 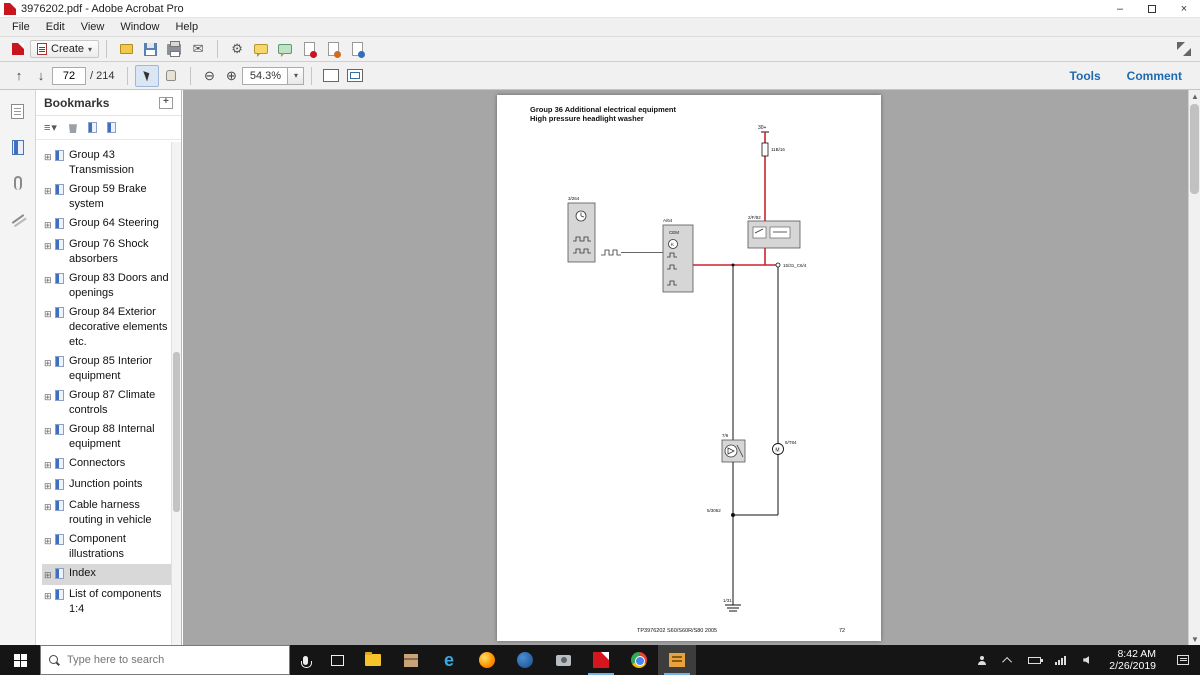 What do you see at coordinates (65, 49) in the screenshot?
I see `create-button: Create ▾` at bounding box center [65, 49].